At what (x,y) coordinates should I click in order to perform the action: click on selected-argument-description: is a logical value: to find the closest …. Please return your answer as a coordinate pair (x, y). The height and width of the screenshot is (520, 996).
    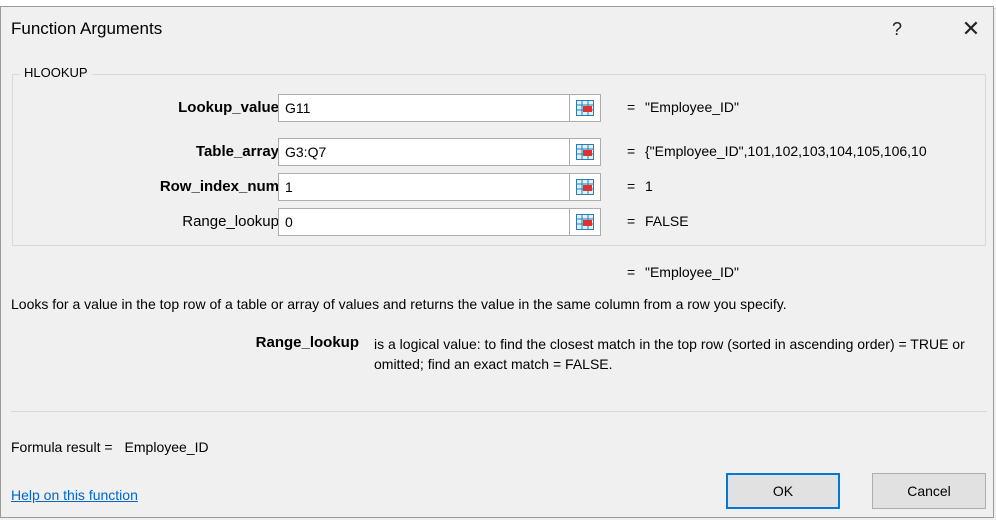
    Looking at the image, I should click on (669, 354).